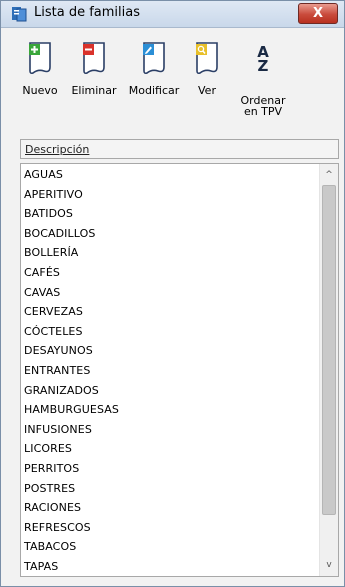  Describe the element at coordinates (71, 566) in the screenshot. I see `list-item: TAPAS` at that location.